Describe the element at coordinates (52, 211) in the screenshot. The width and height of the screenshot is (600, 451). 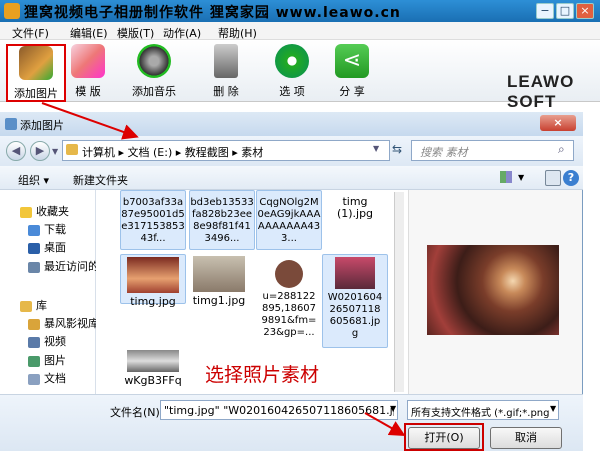
I see `sidebar-favorites-label: 收藏夹` at that location.